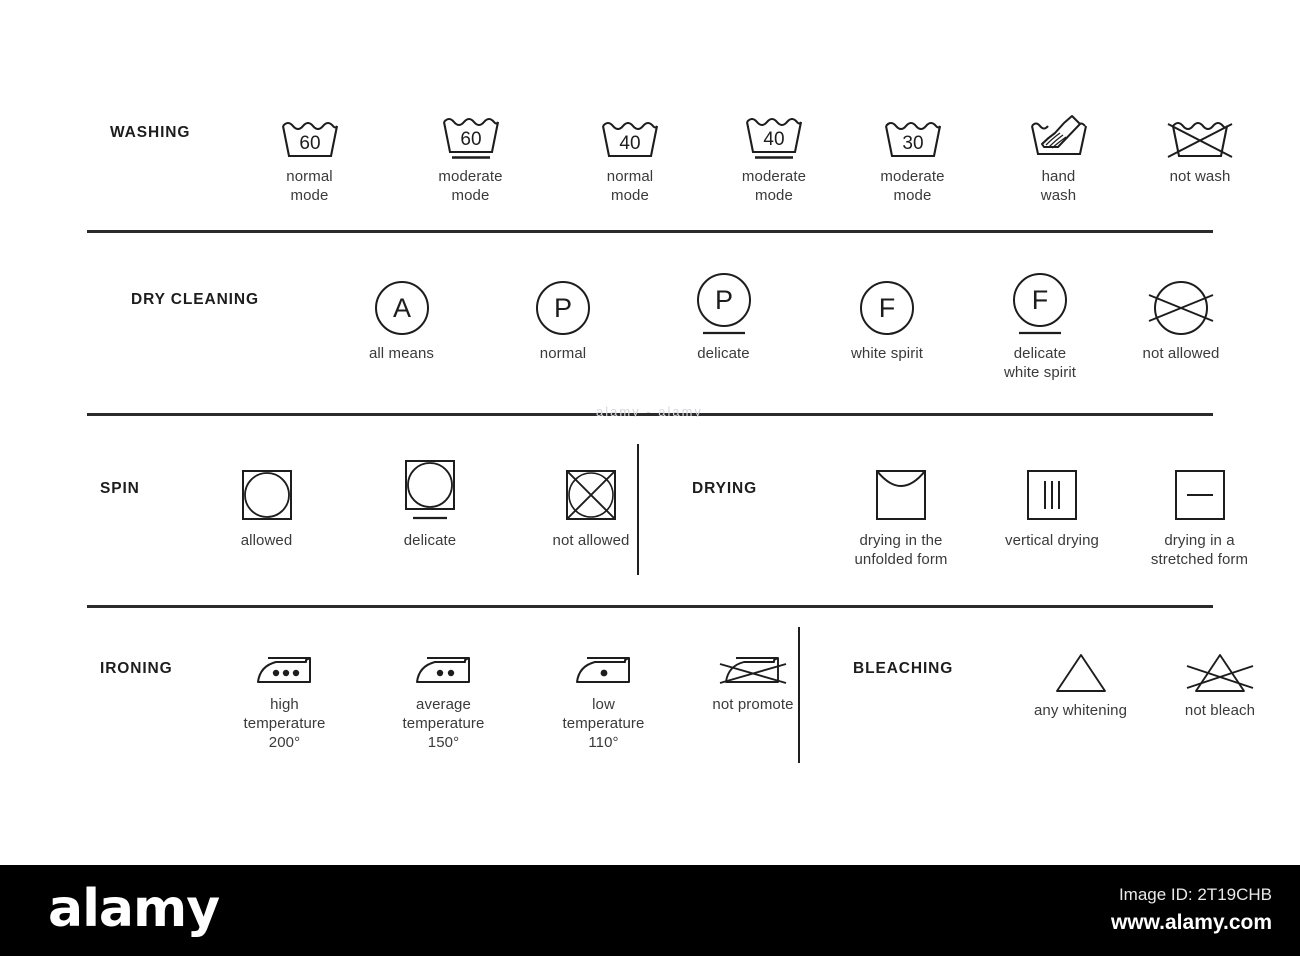 The image size is (1300, 956). I want to click on care-item-wash-40-moderate: 40 moderate mode, so click(774, 158).